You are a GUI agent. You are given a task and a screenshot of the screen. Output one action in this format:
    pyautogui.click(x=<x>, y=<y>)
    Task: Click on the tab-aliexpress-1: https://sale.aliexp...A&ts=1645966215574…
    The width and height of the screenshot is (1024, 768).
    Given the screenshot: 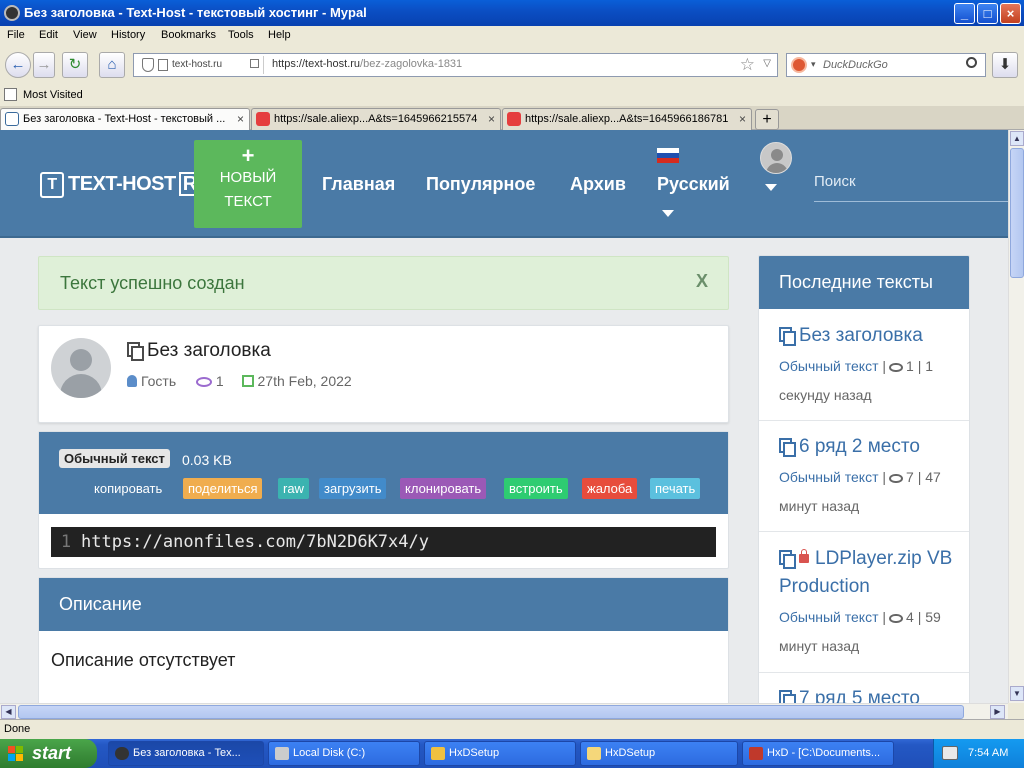 What is the action you would take?
    pyautogui.click(x=376, y=119)
    